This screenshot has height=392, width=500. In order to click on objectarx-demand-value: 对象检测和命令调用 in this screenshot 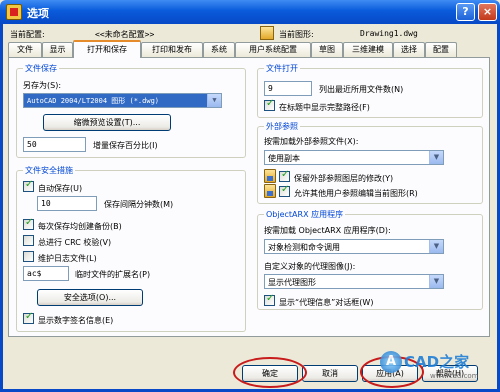, I will do `click(304, 247)`.